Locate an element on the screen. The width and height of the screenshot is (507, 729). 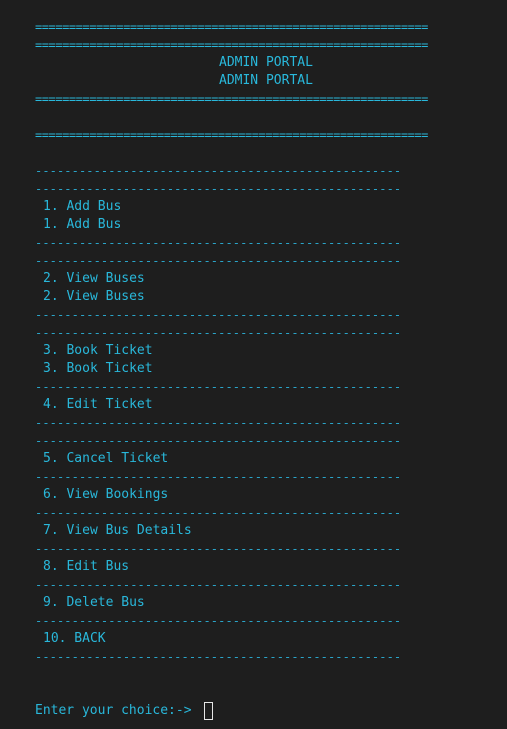
menu-item-edit-ticket: 4. Edit Ticket is located at coordinates (98, 404).